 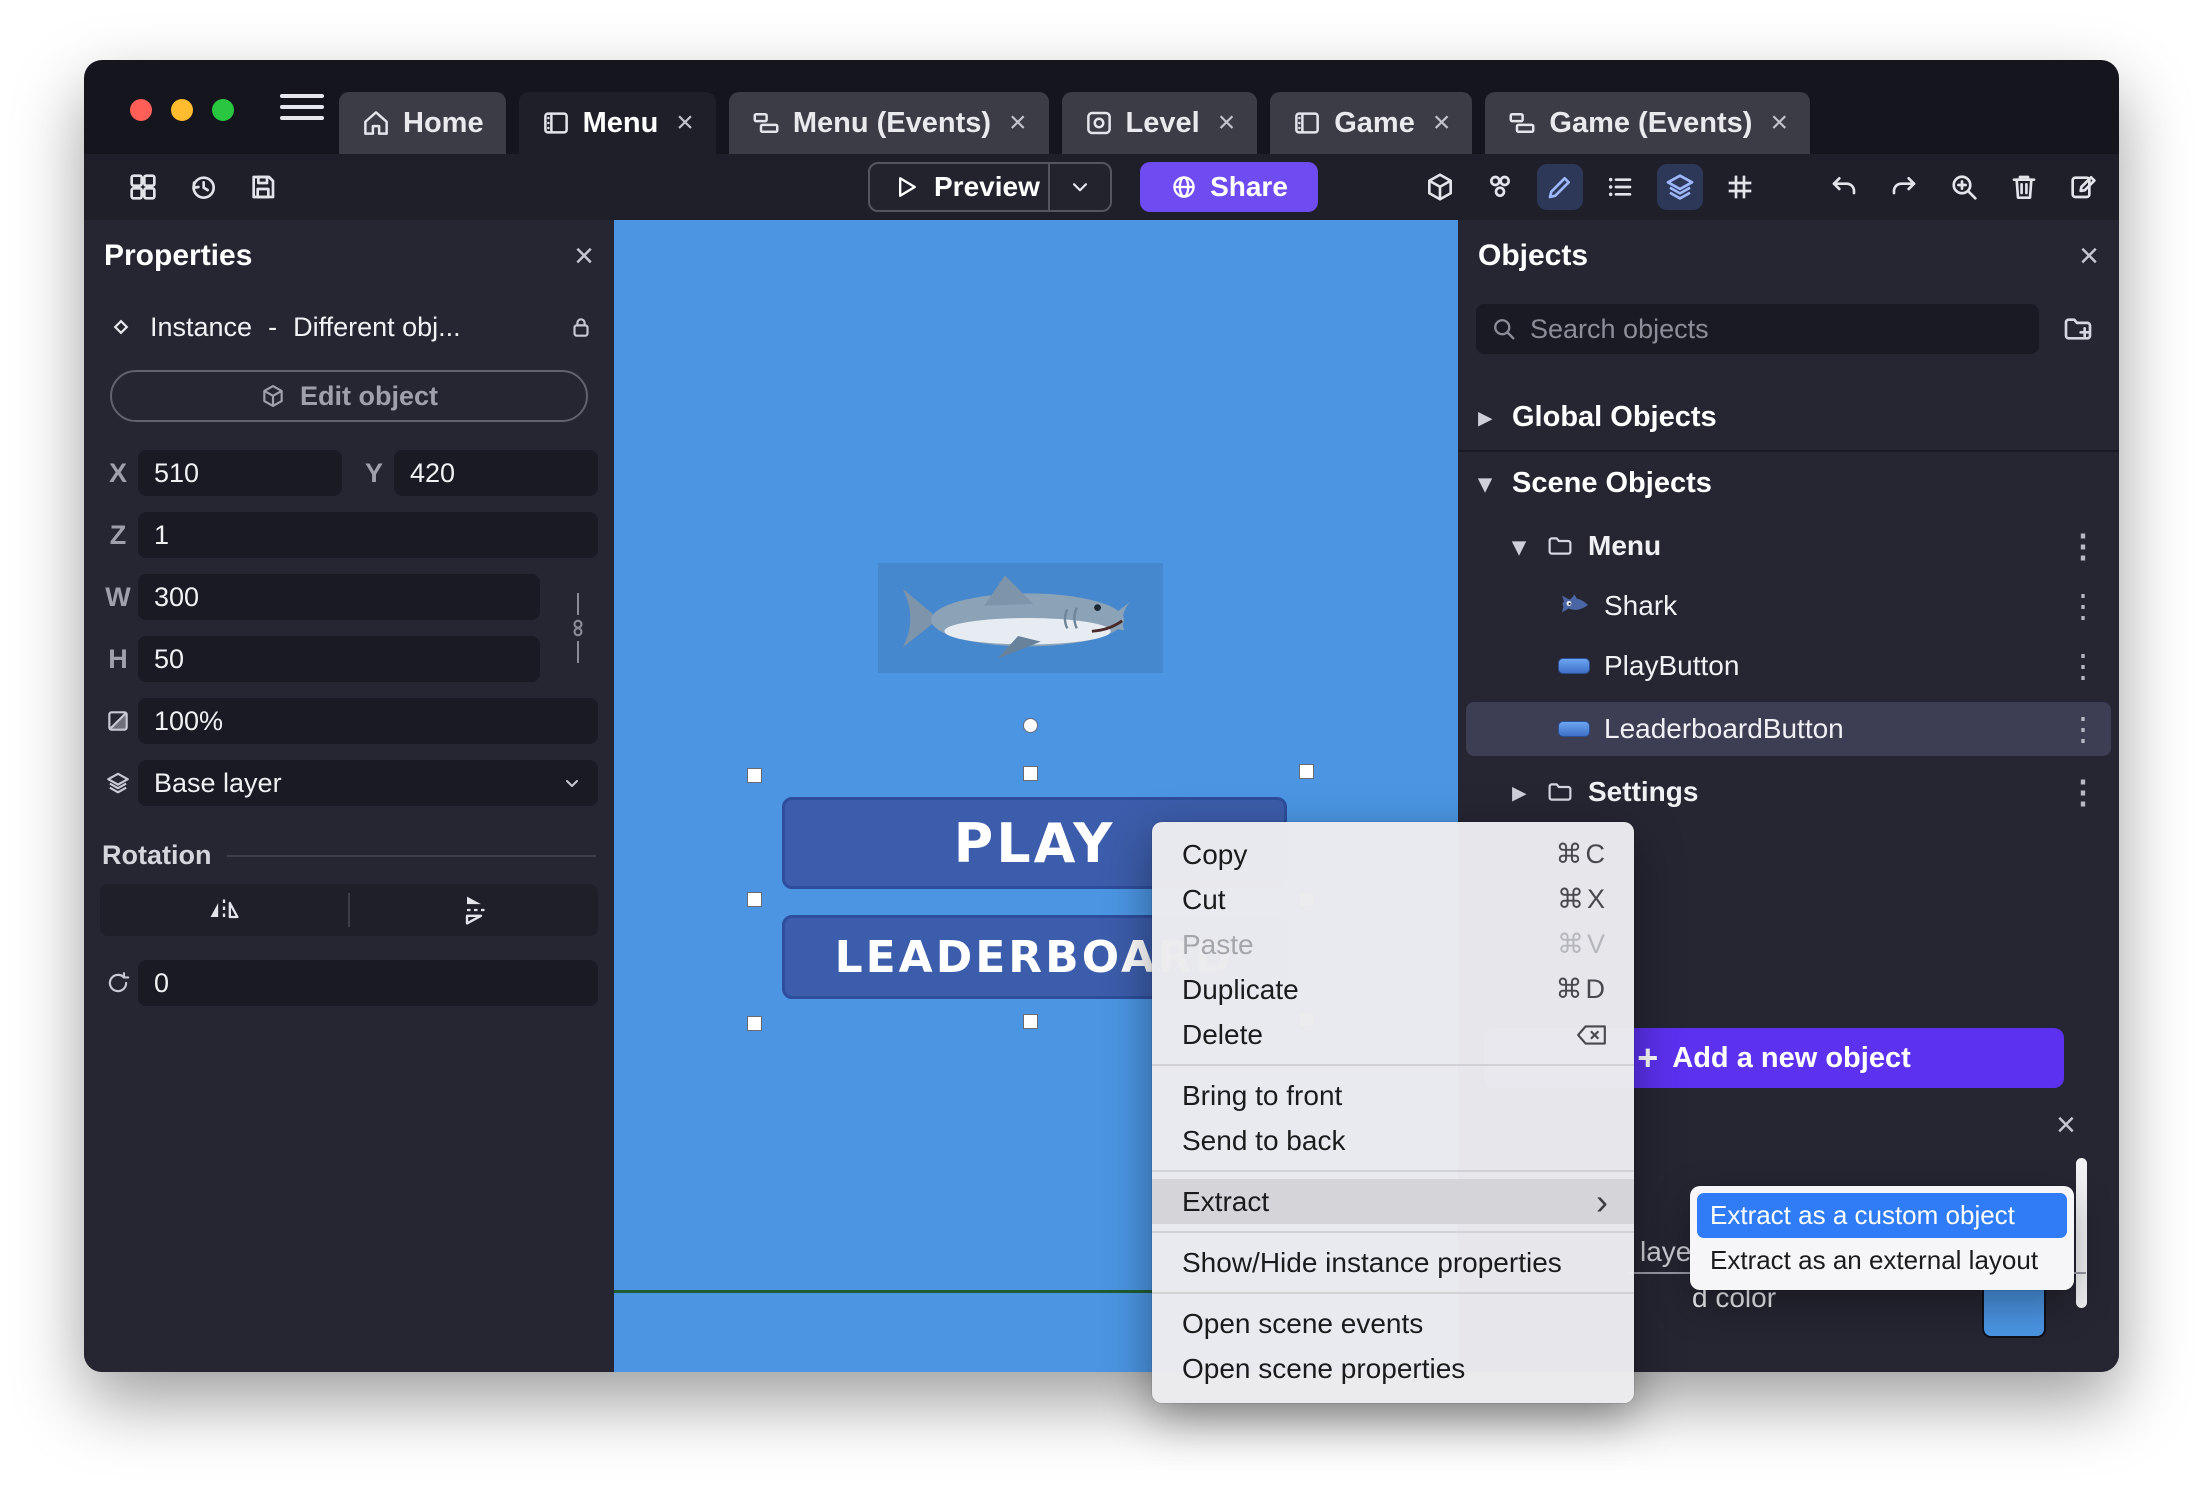 I want to click on menu-item-show-hide-instance-properties: Show/Hide instance properties, so click(x=1393, y=1262).